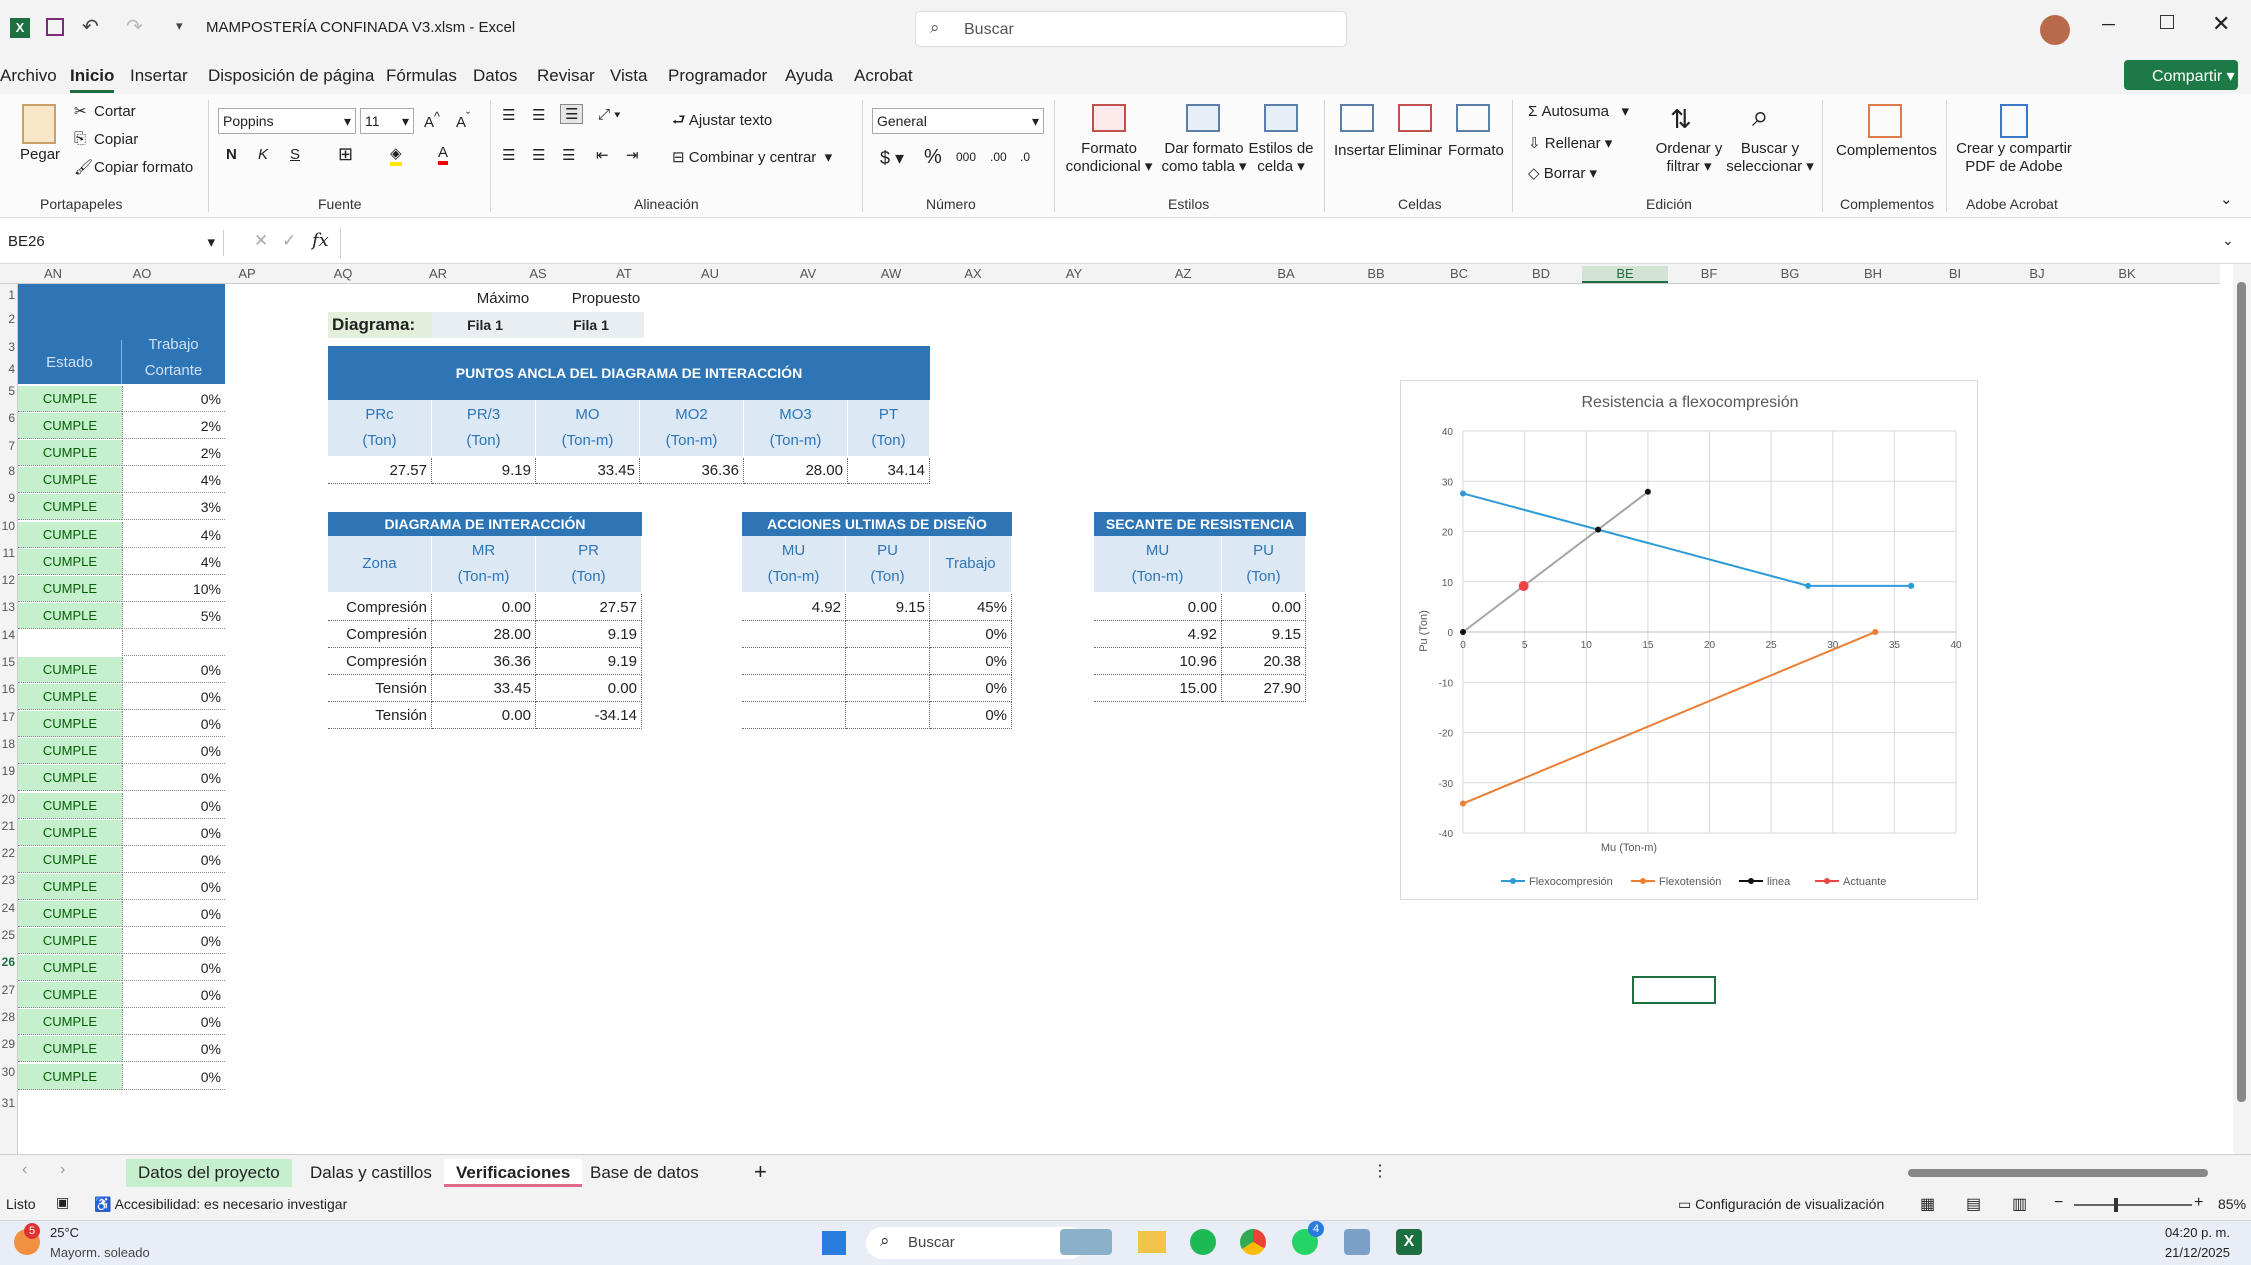  What do you see at coordinates (2167, 22) in the screenshot?
I see `restore-icon` at bounding box center [2167, 22].